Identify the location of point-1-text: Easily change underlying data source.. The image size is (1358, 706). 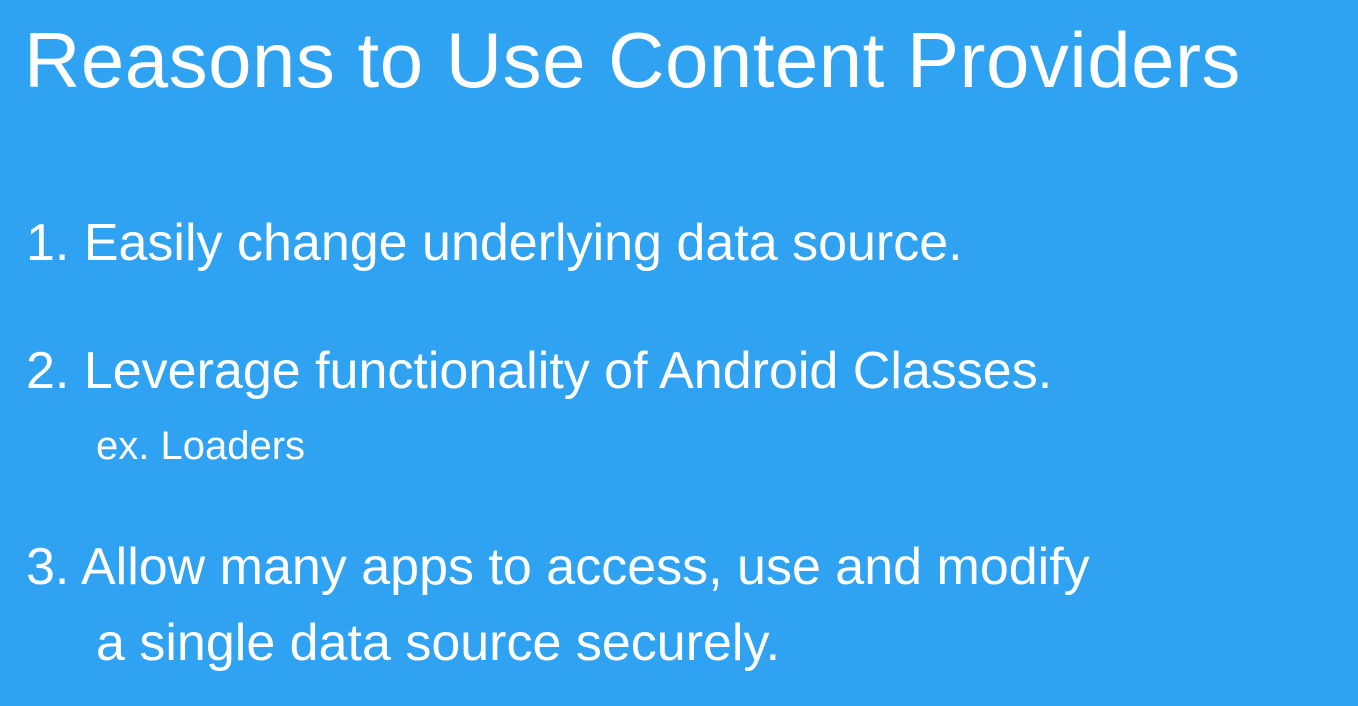
(523, 243).